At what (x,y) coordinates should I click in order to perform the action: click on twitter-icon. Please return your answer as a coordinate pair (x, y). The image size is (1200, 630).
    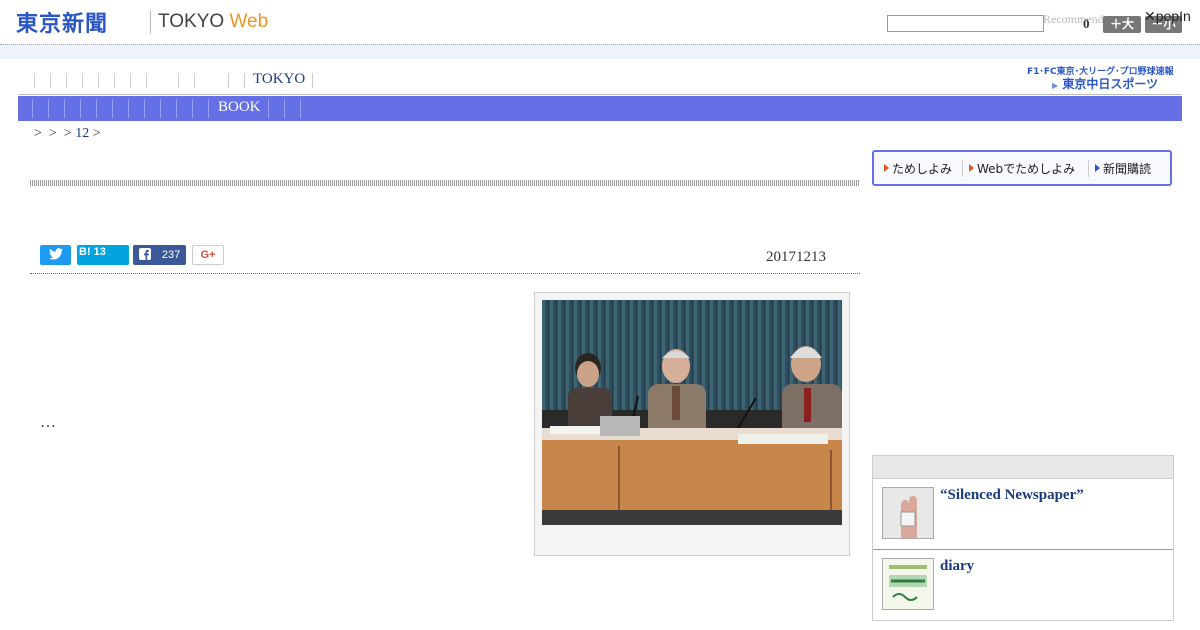
    Looking at the image, I should click on (55, 254).